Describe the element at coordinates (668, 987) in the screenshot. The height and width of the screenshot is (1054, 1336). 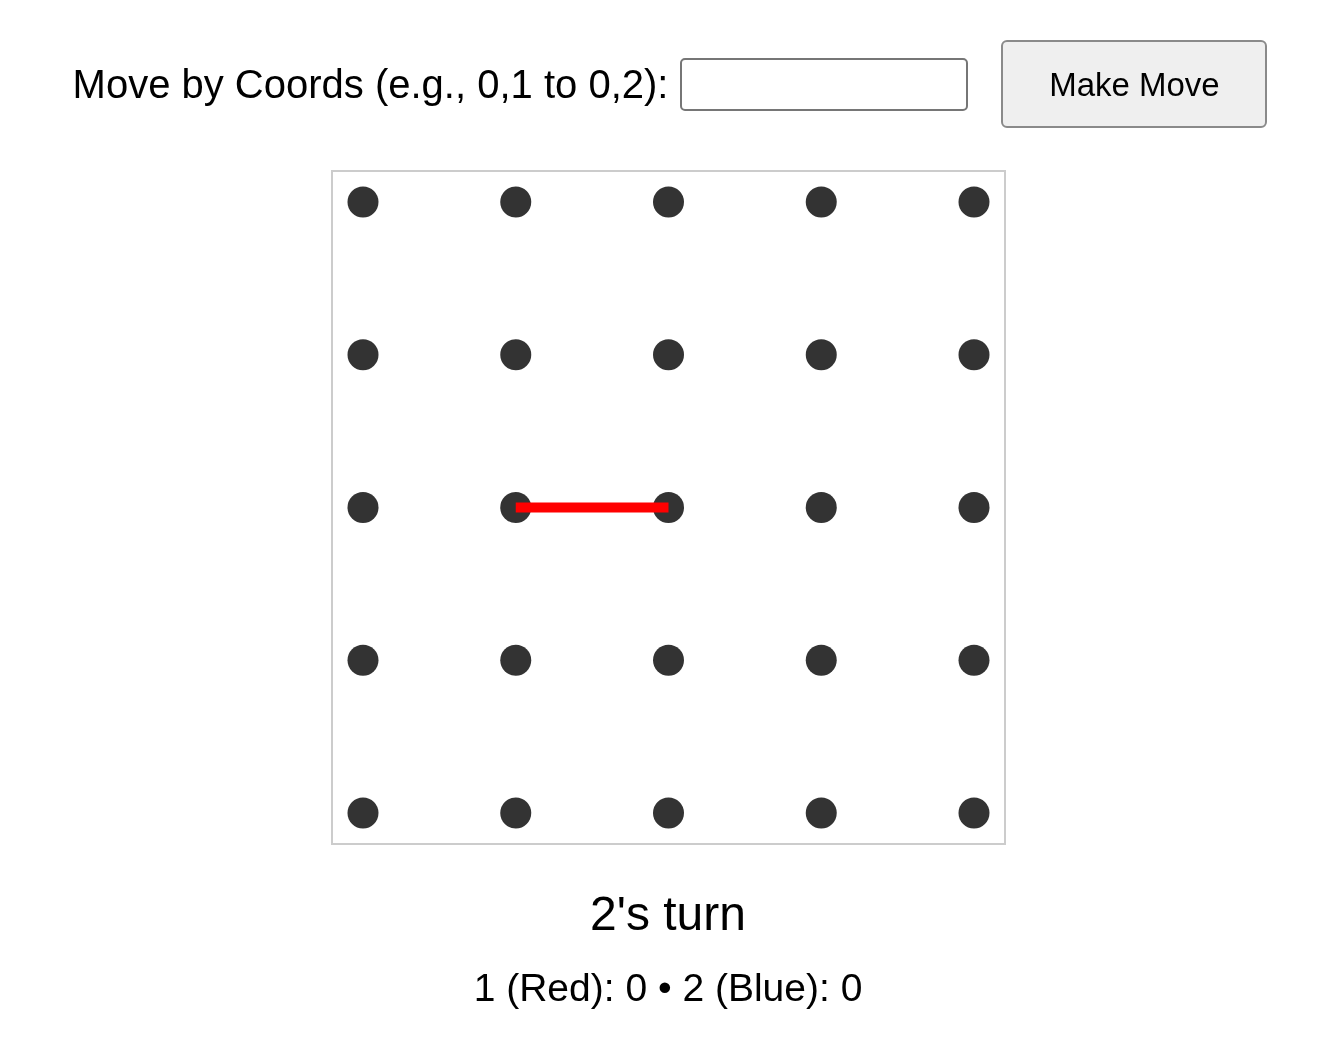
I see `score-line: 1 (Red): 0 • 2 (Blue): 0` at that location.